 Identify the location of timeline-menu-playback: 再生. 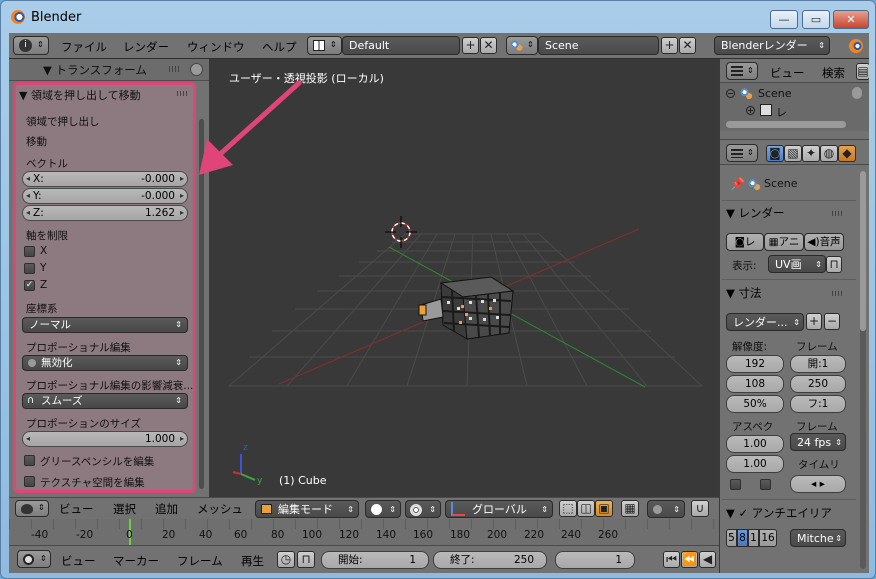
(252, 561).